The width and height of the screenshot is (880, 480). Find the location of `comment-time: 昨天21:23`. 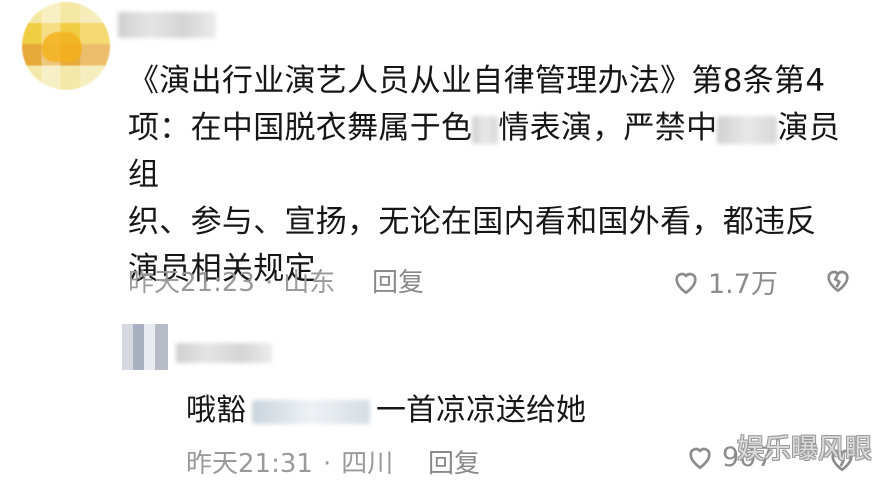

comment-time: 昨天21:23 is located at coordinates (191, 283).